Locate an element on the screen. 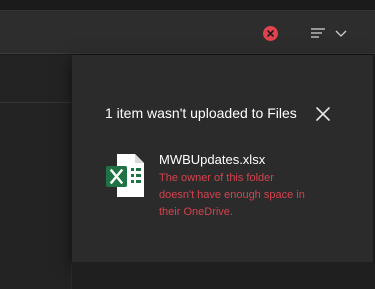 This screenshot has width=375, height=289. close-button is located at coordinates (323, 114).